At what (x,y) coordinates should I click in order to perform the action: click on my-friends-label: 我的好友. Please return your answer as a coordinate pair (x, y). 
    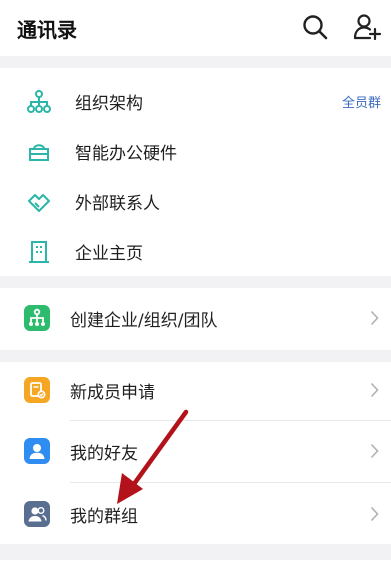
    Looking at the image, I should click on (104, 454).